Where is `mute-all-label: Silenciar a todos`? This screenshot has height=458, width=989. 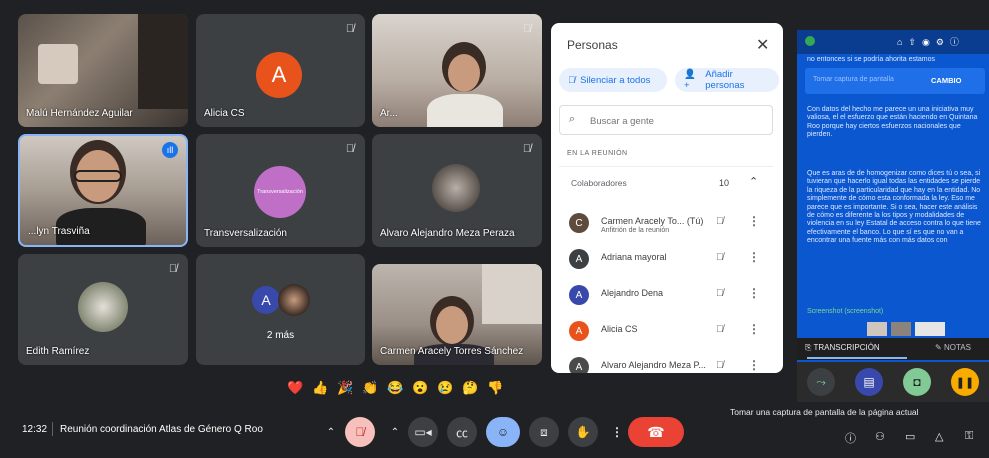 mute-all-label: Silenciar a todos is located at coordinates (615, 80).